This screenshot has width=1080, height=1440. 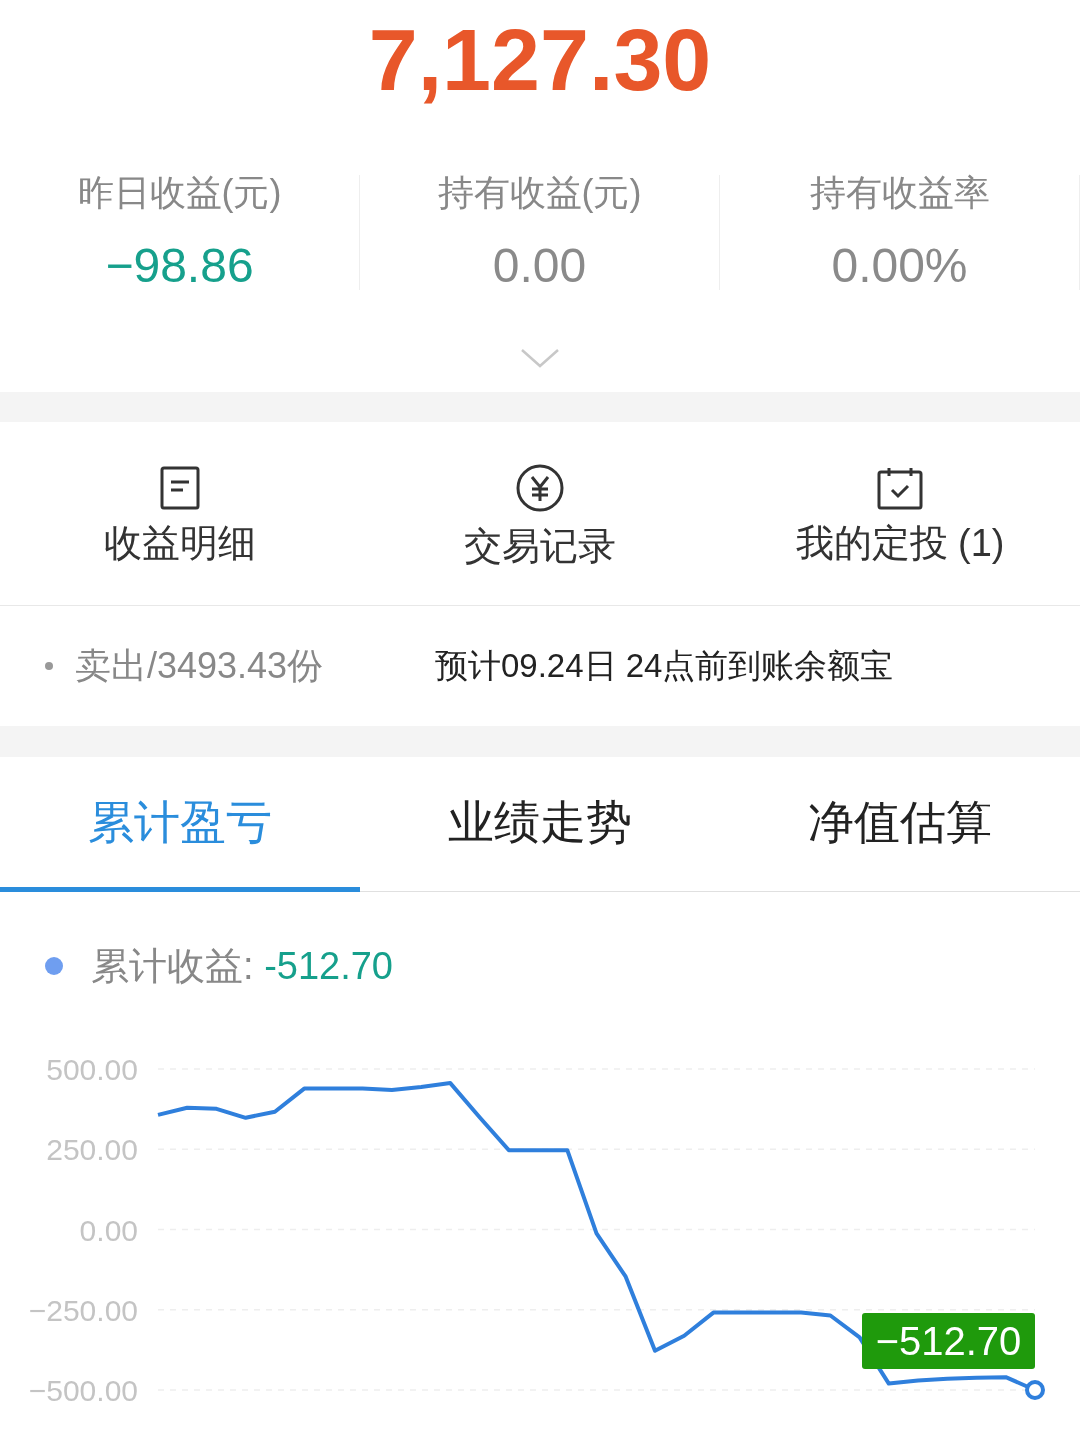 What do you see at coordinates (948, 1341) in the screenshot?
I see `value-tooltip: −512.70` at bounding box center [948, 1341].